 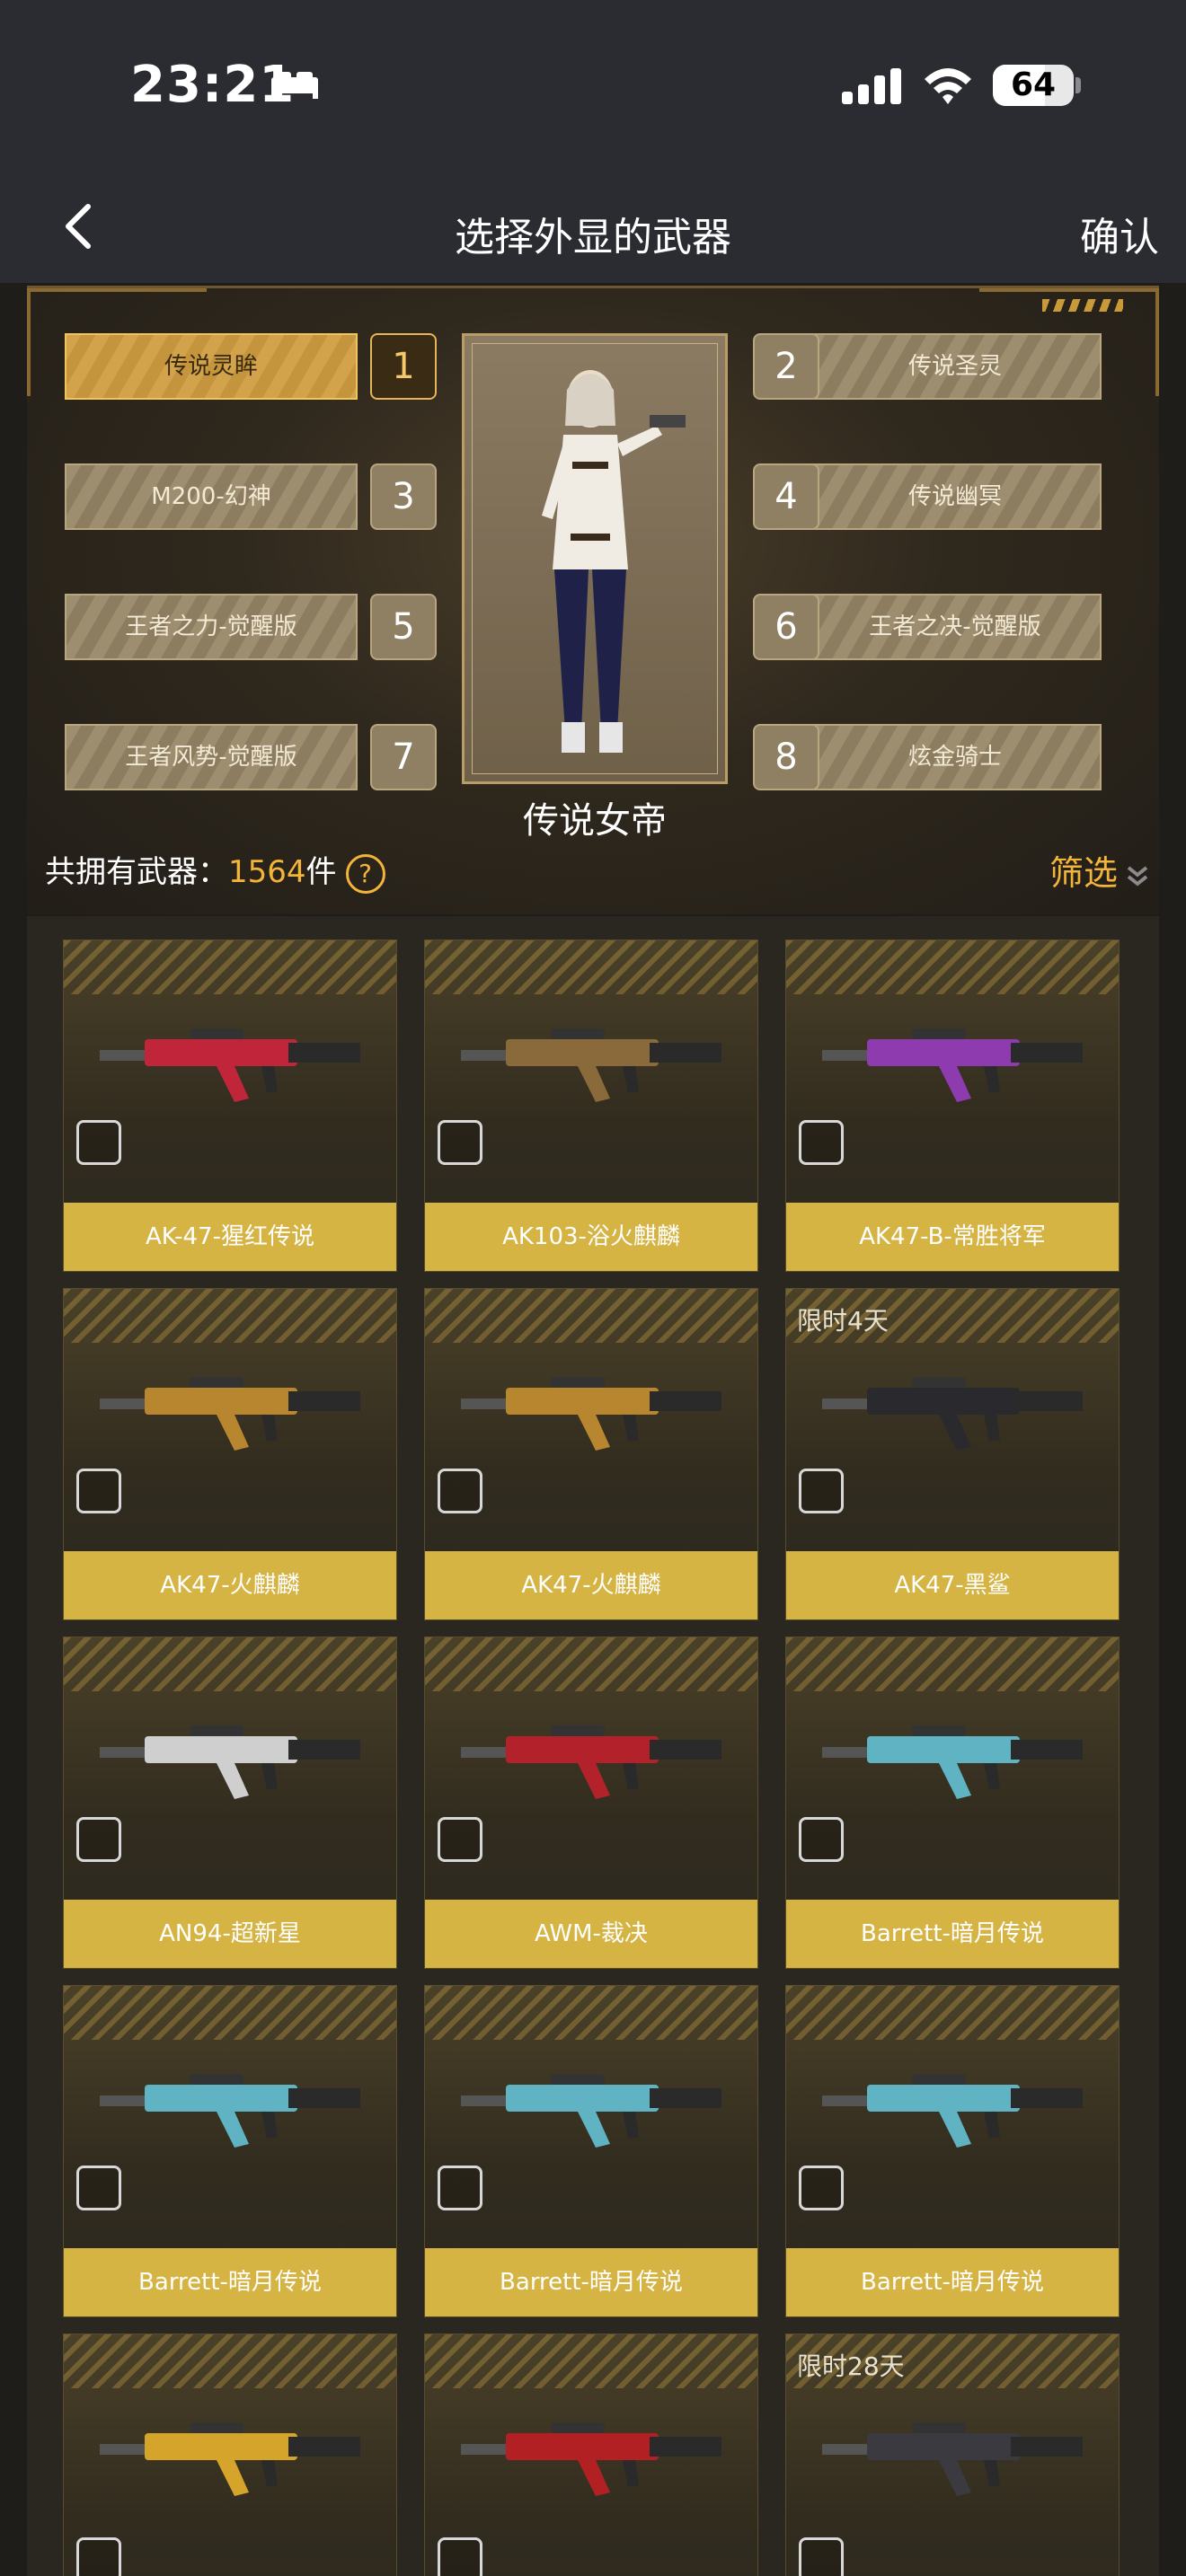 I want to click on loadout-slot-label: 王者之决-觉醒版, so click(x=955, y=627).